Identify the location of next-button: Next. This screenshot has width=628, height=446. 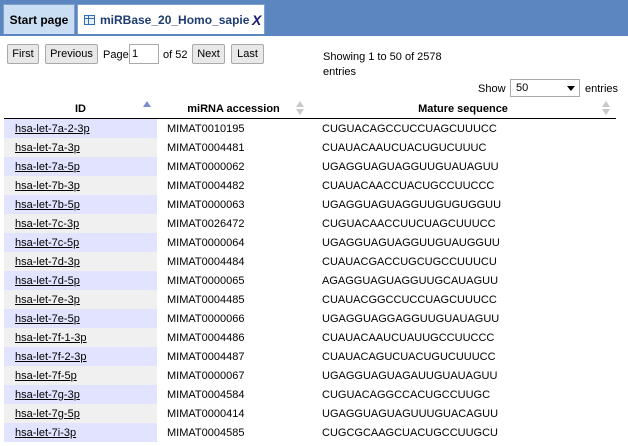
(208, 54).